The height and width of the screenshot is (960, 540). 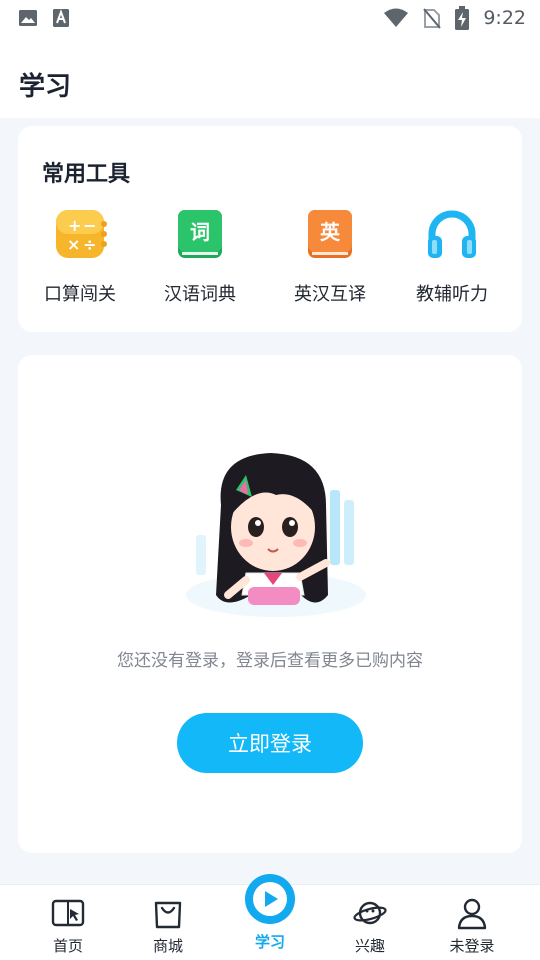 I want to click on tool-en-cn-translate: 英 英汉互译, so click(x=330, y=261).